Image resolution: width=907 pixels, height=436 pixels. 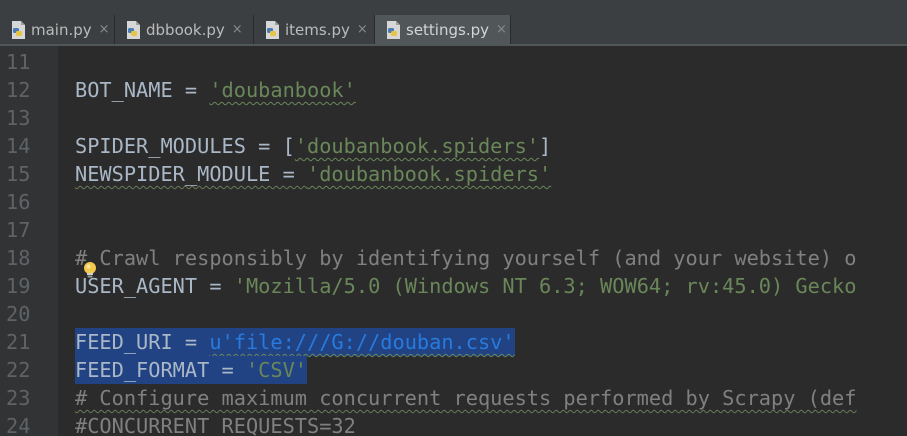 I want to click on tab-dbbook-py: dbbook.py ×, so click(x=184, y=29).